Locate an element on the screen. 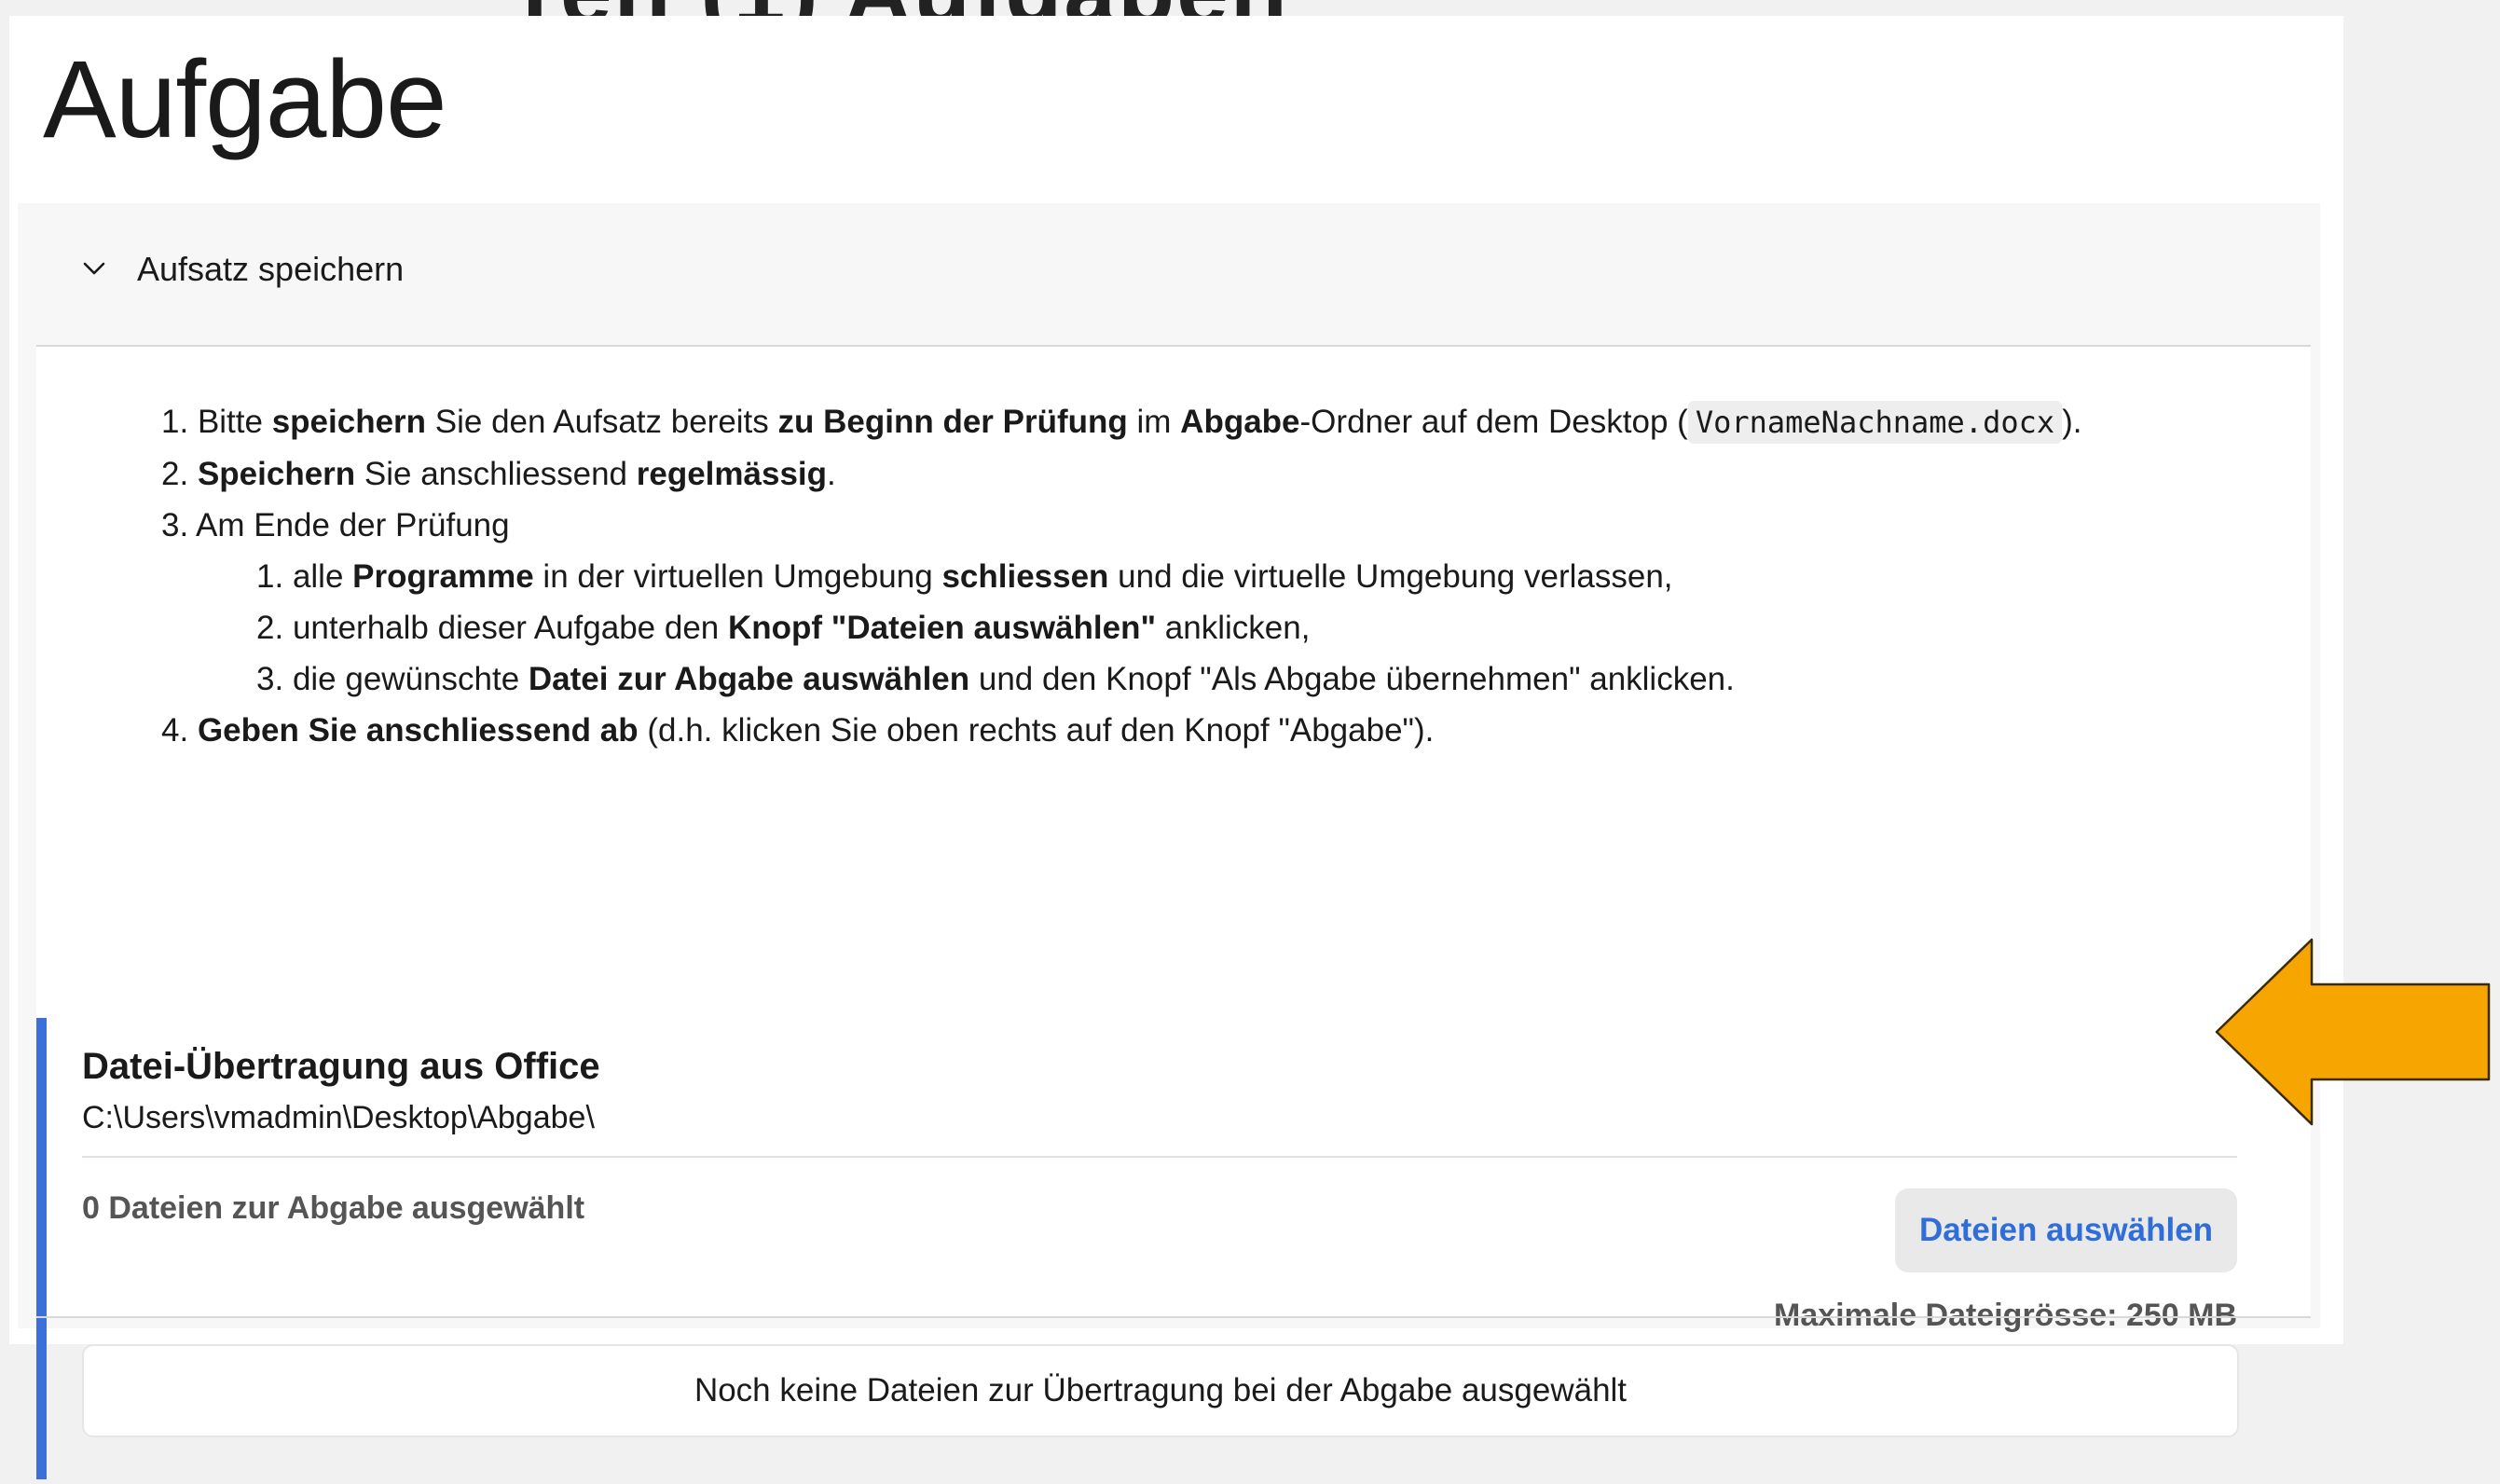  partial-heading-above: ren (1) Aufgaben is located at coordinates (905, 8).